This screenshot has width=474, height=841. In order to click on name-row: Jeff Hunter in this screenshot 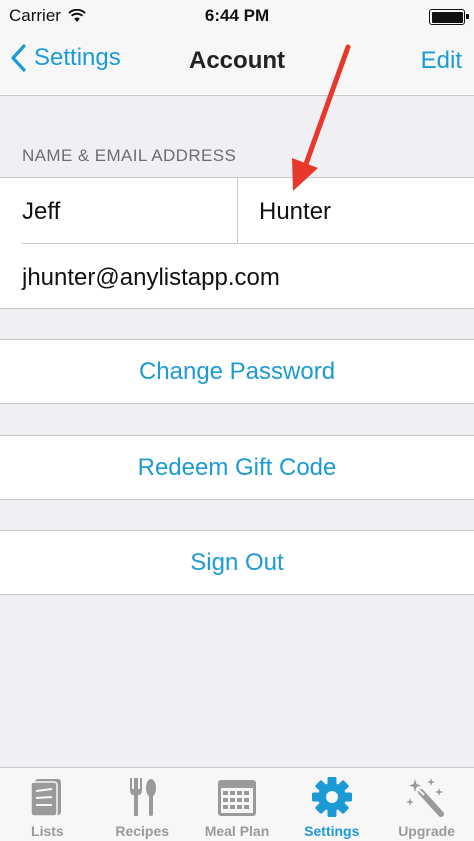, I will do `click(237, 210)`.